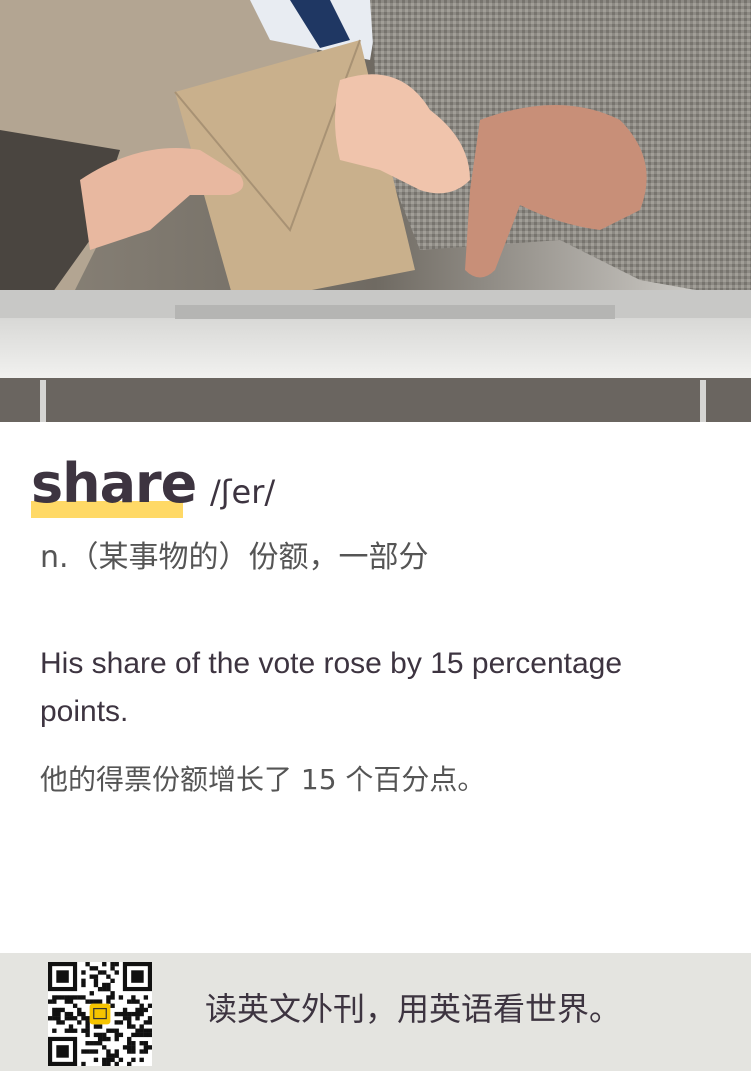 This screenshot has width=751, height=1071. Describe the element at coordinates (243, 492) in the screenshot. I see `phonetic-transcription: /ʃer/` at that location.